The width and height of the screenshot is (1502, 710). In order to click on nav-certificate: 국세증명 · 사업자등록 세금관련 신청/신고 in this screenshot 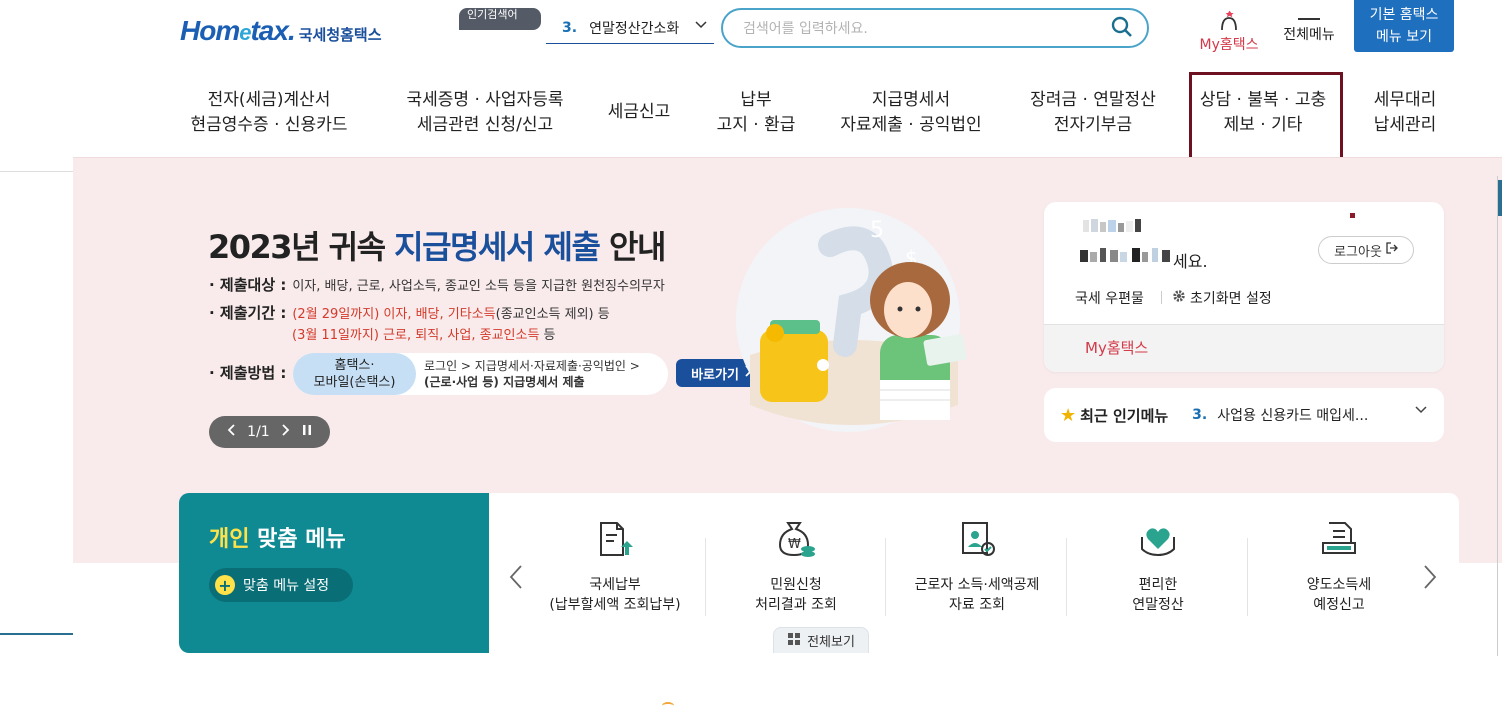, I will do `click(485, 113)`.